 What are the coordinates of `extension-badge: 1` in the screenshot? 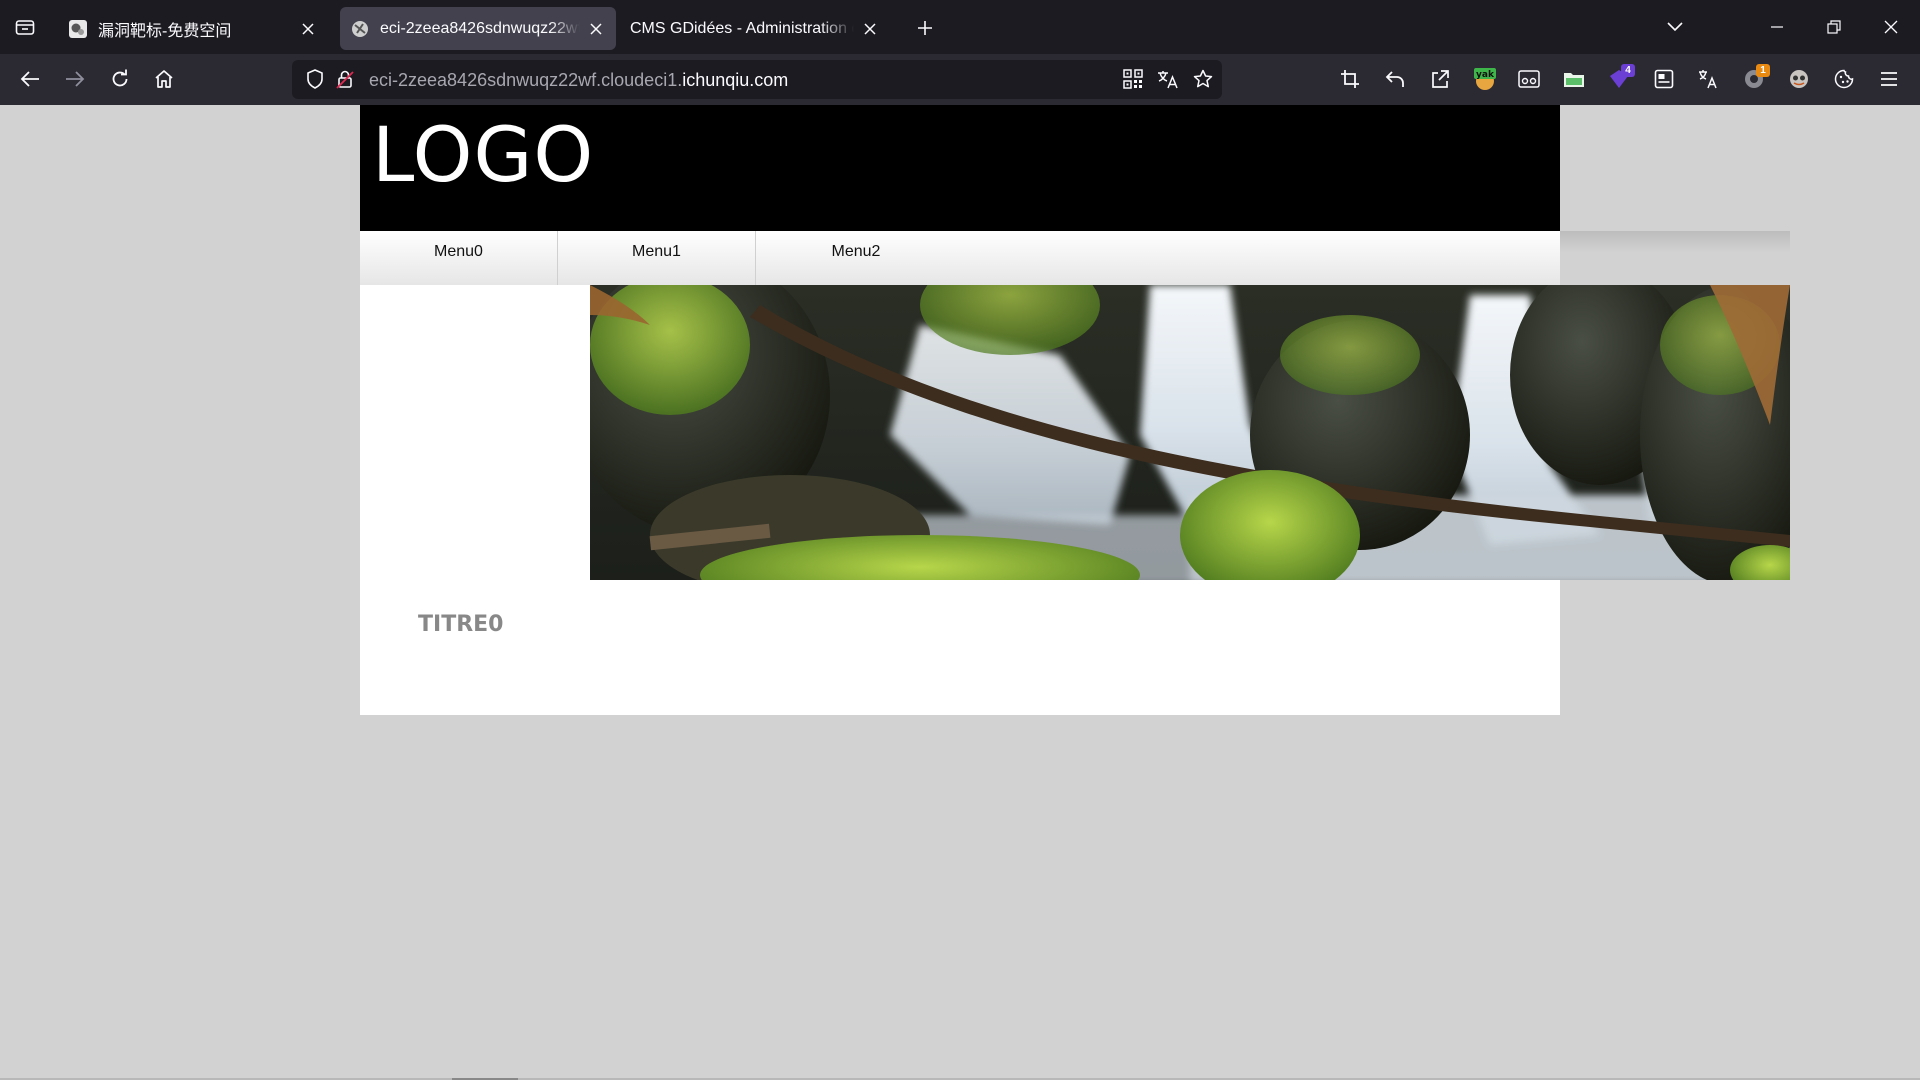 It's located at (1763, 70).